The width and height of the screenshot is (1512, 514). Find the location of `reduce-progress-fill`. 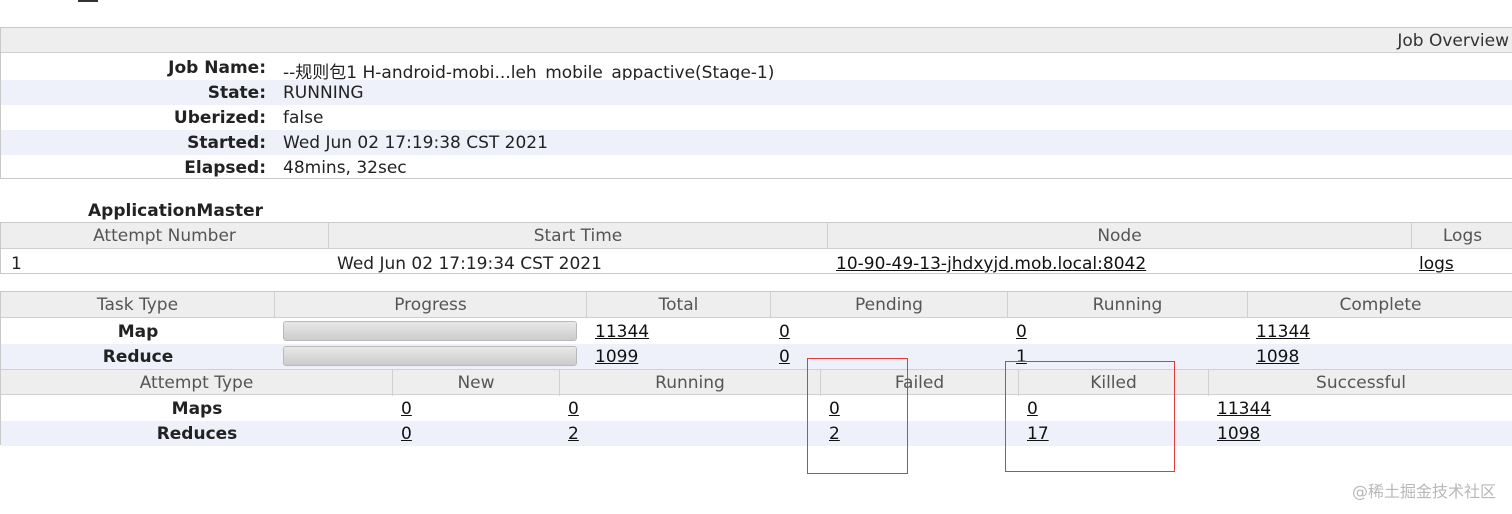

reduce-progress-fill is located at coordinates (430, 356).